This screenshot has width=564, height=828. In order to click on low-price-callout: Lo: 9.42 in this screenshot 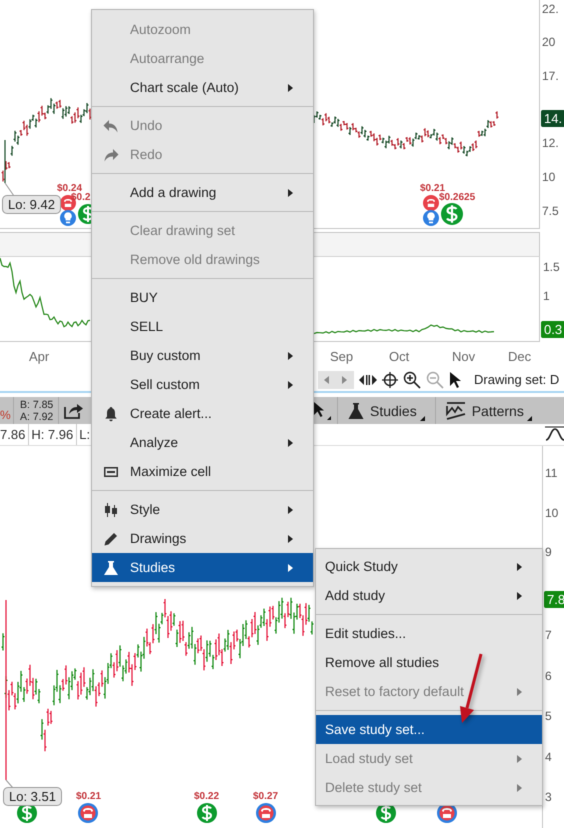, I will do `click(31, 204)`.